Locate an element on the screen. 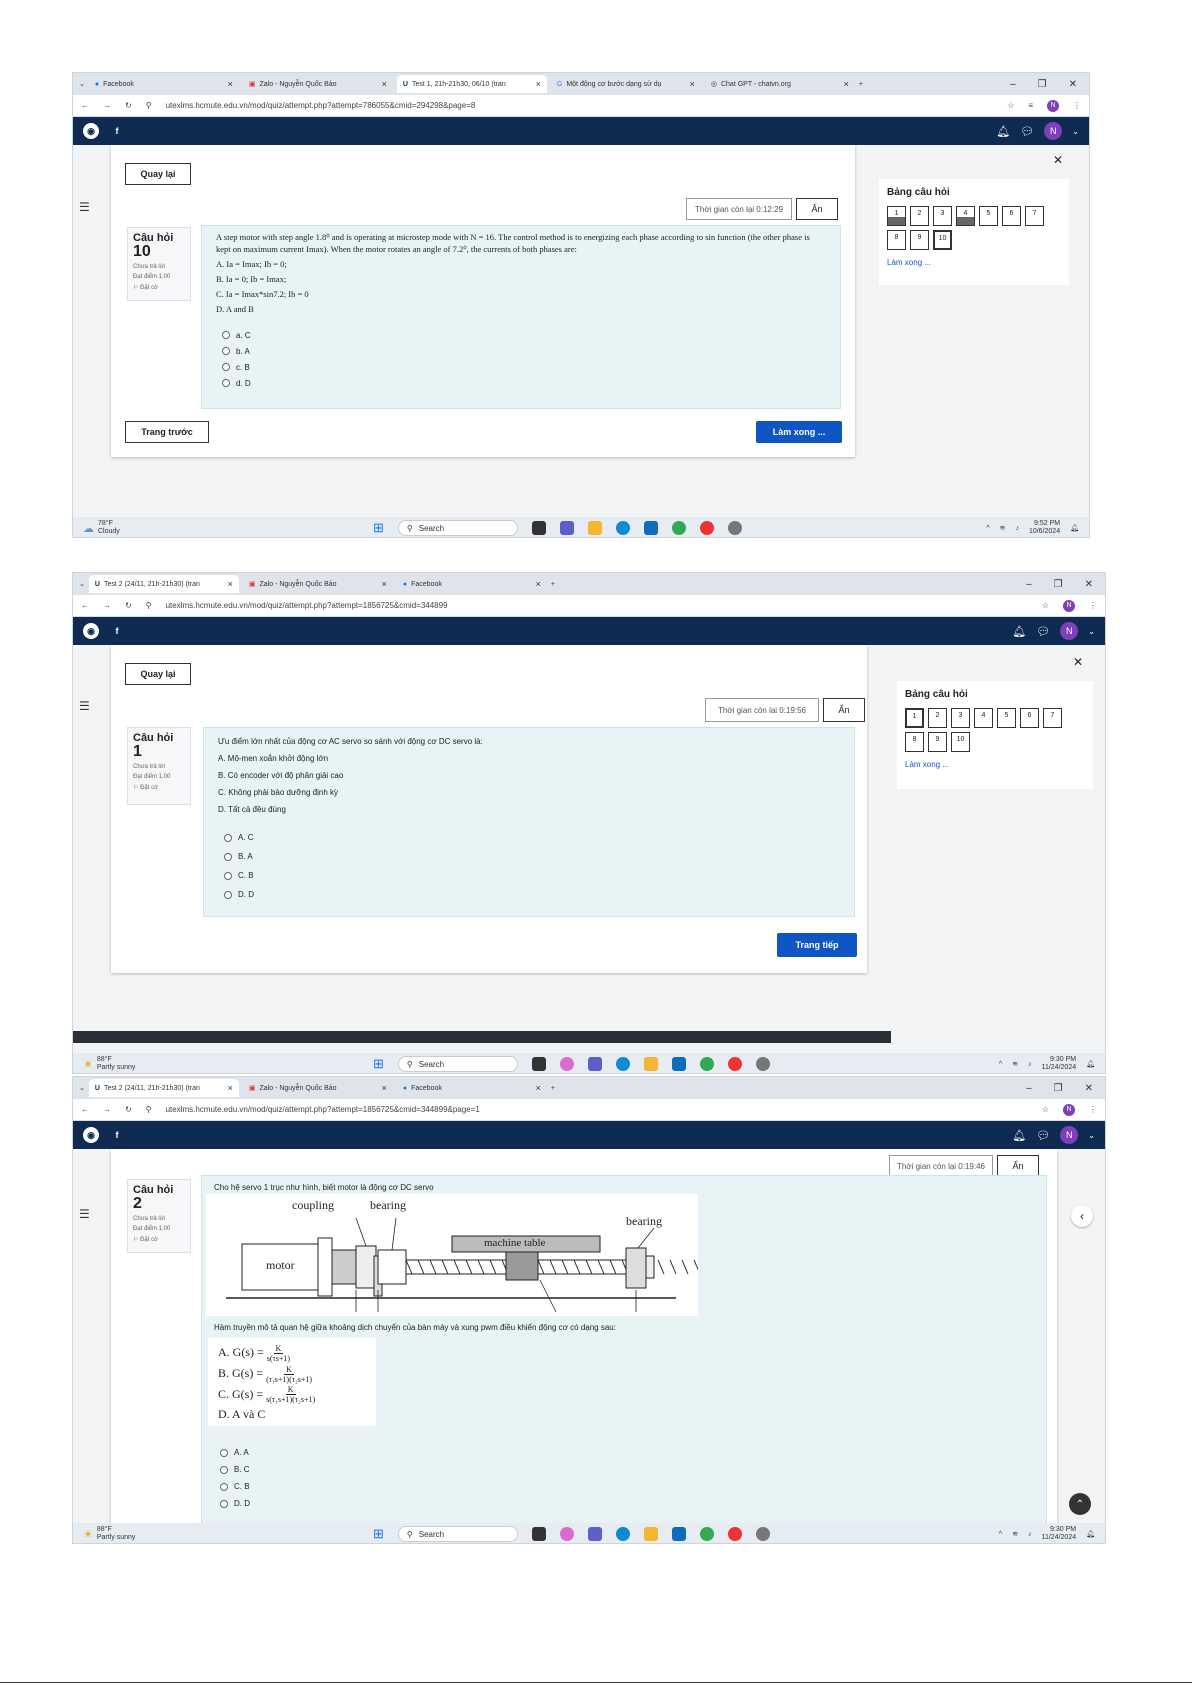 Image resolution: width=1192 pixels, height=1685 pixels. star-icon: ☆ is located at coordinates (1045, 605).